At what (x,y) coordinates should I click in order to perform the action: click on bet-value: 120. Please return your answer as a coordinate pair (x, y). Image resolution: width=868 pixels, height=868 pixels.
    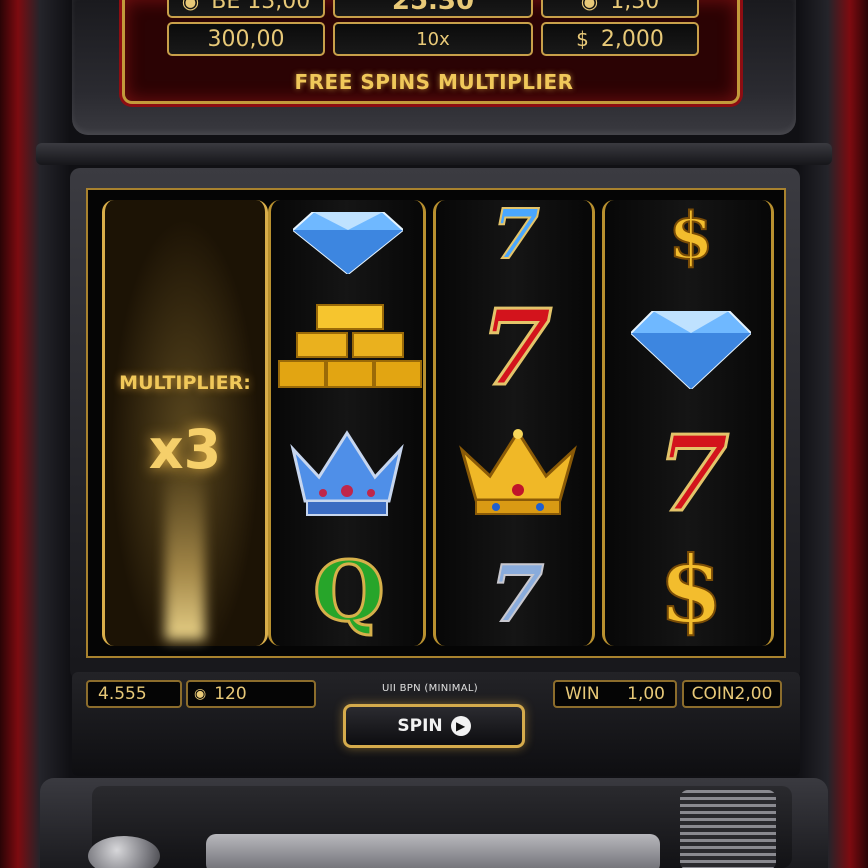
    Looking at the image, I should click on (230, 694).